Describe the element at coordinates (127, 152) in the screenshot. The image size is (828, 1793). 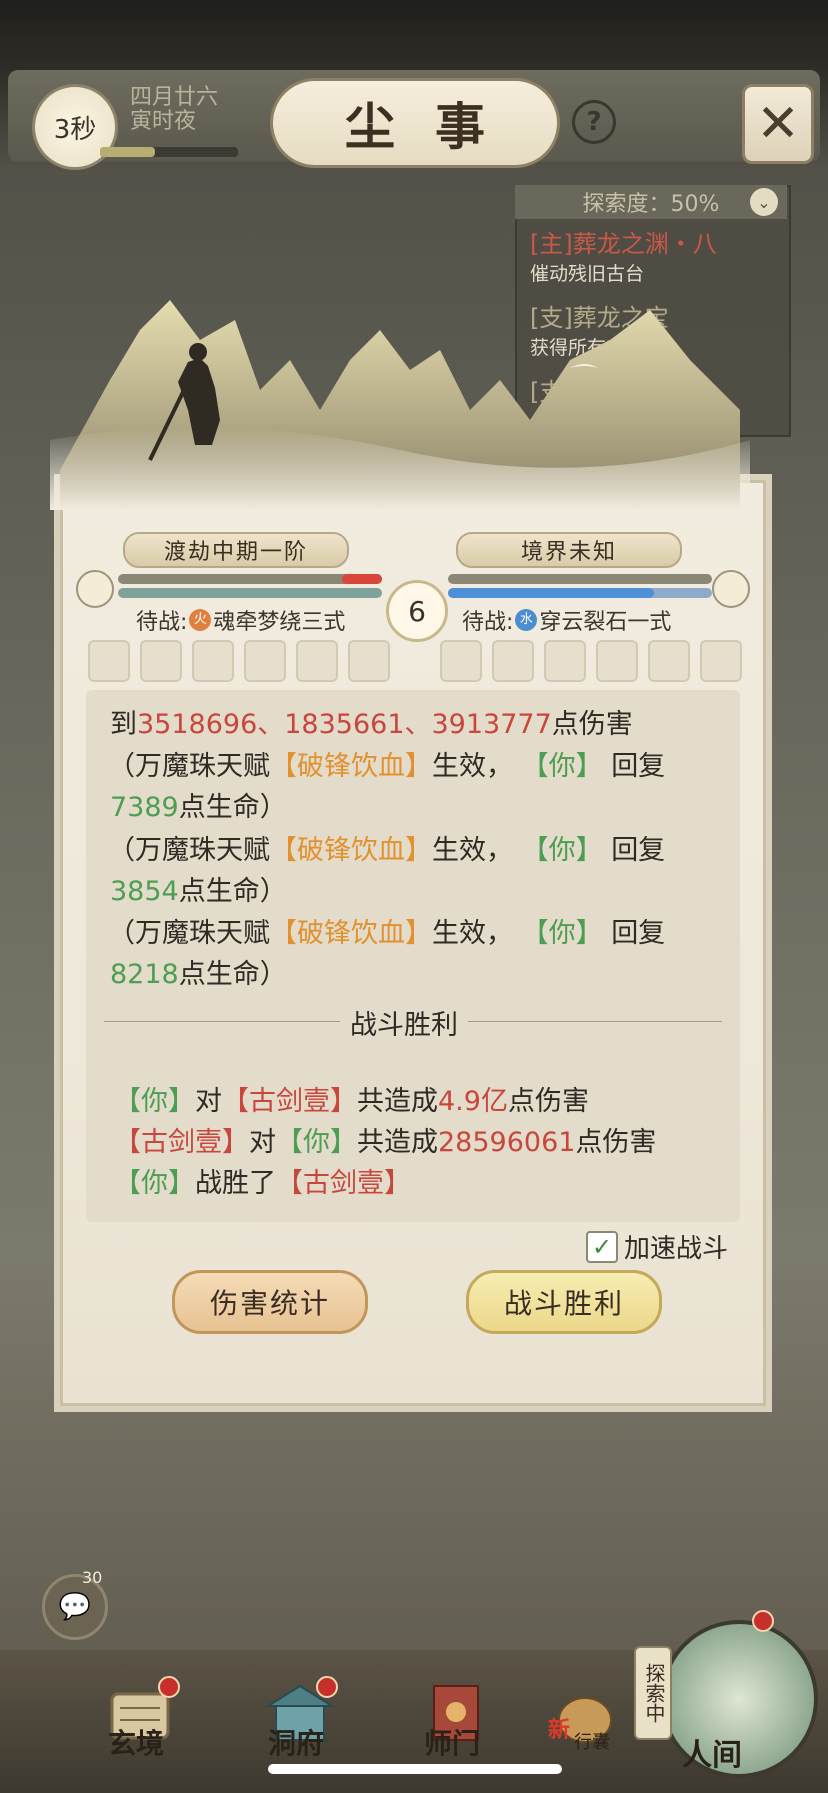
I see `time-progress-fill` at that location.